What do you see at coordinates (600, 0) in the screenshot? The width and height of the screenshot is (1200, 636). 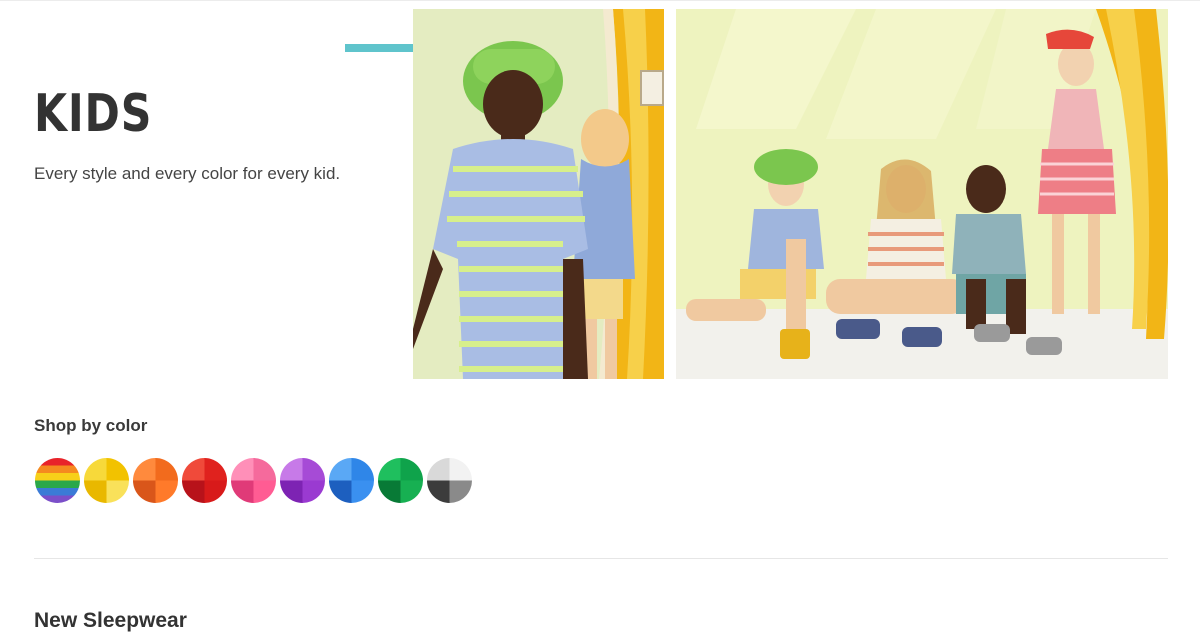 I see `top-rule` at bounding box center [600, 0].